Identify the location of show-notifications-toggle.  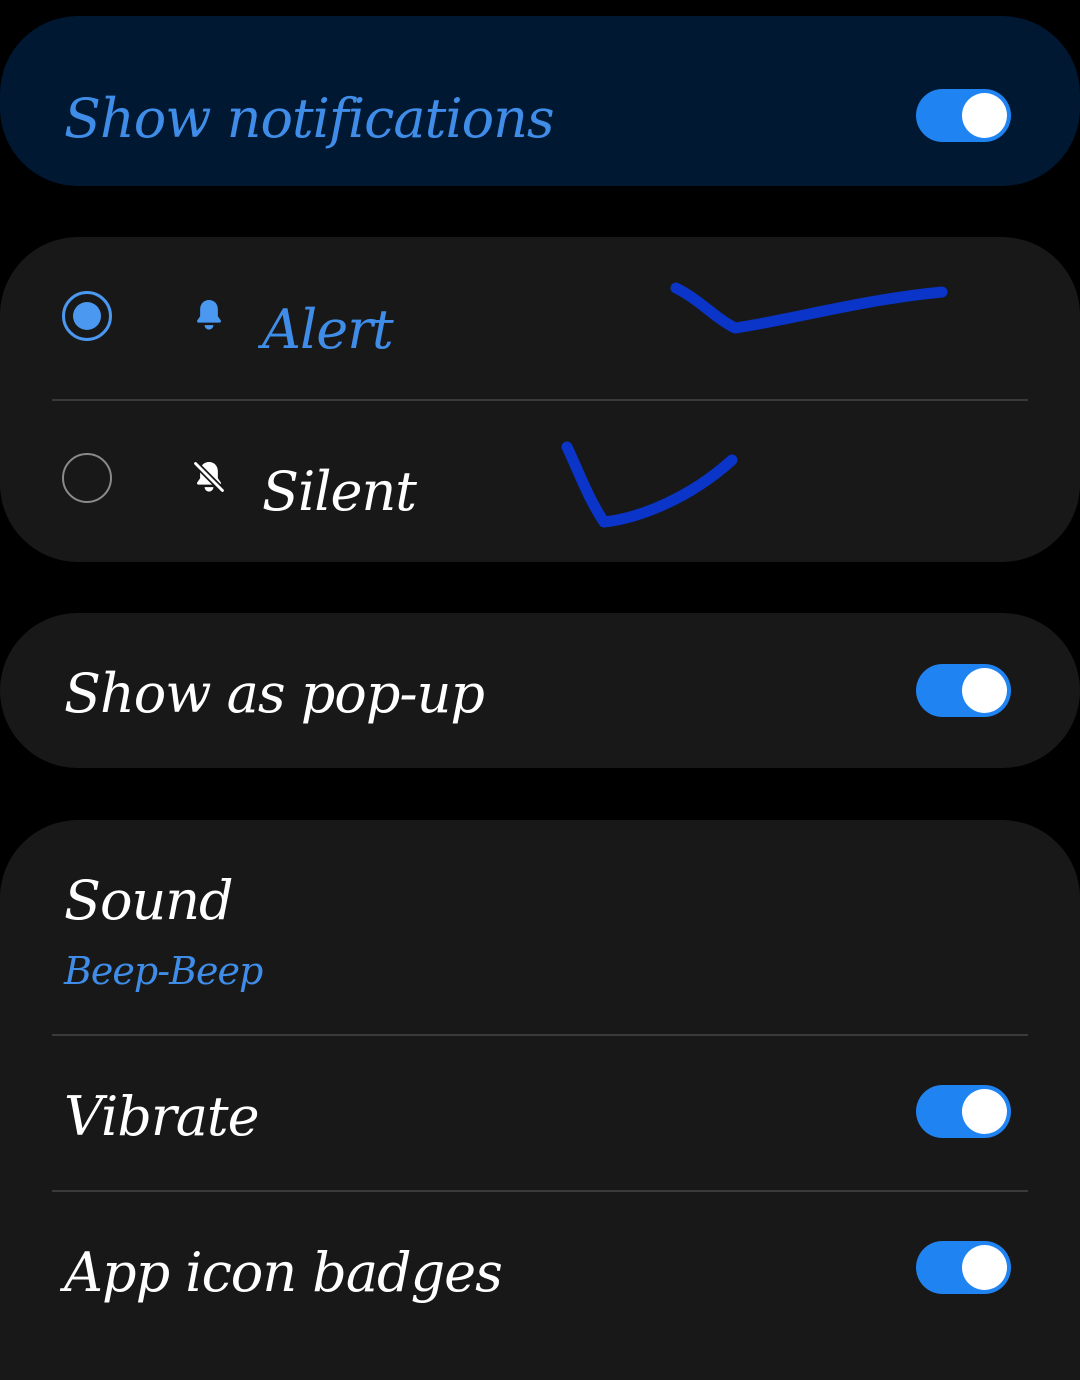
(963, 115).